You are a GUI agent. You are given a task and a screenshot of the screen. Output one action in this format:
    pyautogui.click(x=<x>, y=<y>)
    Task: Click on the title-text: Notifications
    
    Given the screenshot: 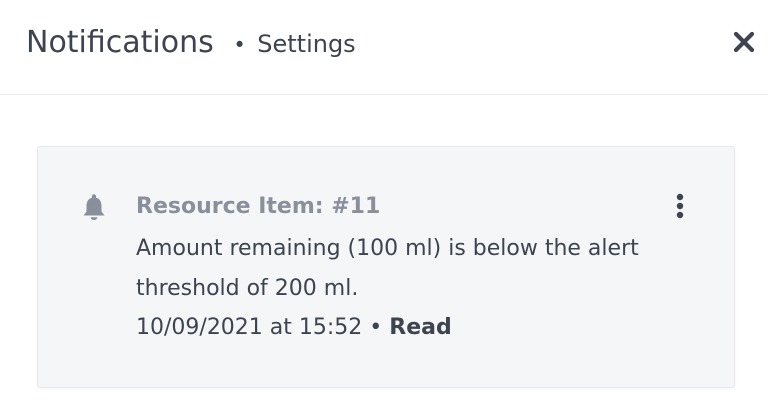 What is the action you would take?
    pyautogui.click(x=120, y=42)
    